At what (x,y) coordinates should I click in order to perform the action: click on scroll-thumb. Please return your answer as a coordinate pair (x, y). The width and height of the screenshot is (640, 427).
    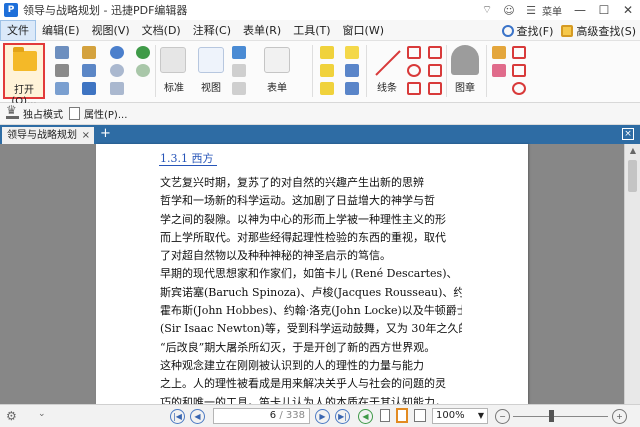
    Looking at the image, I should click on (632, 176).